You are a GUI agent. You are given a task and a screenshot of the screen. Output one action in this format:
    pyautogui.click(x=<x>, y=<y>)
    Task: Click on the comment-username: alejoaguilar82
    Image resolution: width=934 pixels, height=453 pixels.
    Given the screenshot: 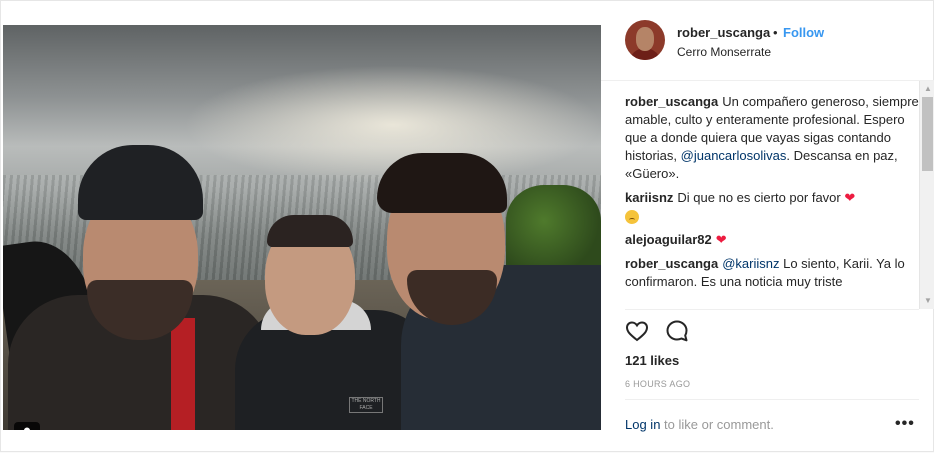 What is the action you would take?
    pyautogui.click(x=668, y=239)
    